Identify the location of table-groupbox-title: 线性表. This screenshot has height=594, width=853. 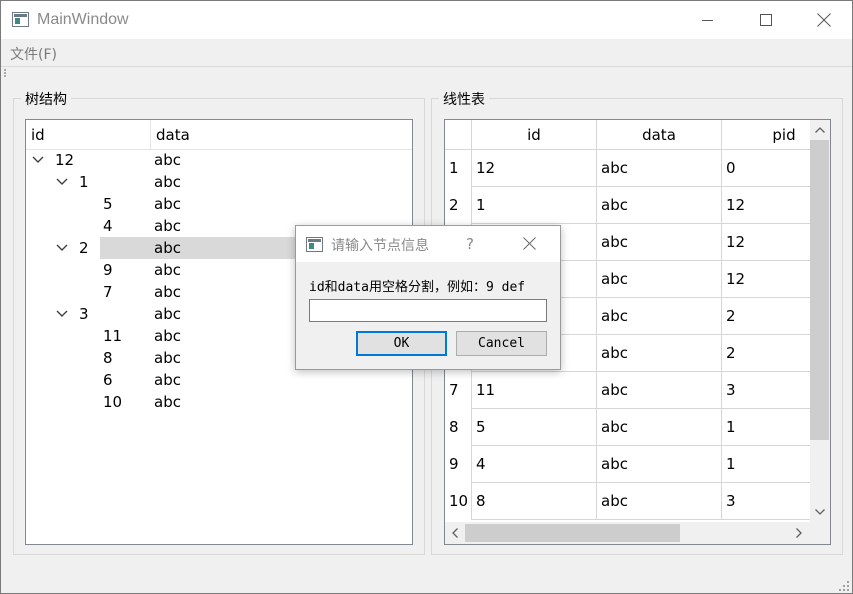
(464, 99).